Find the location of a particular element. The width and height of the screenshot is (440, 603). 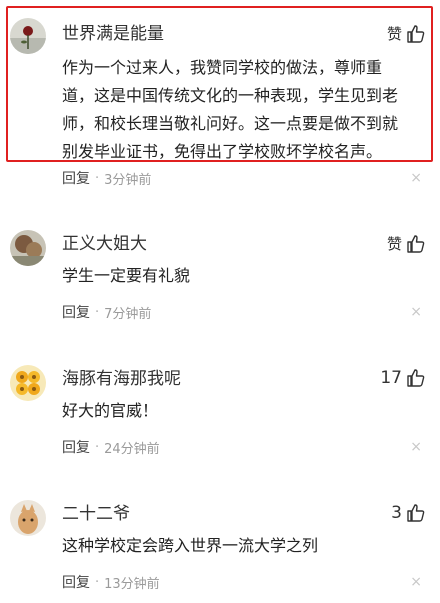

comment-author: 世界满是能量 is located at coordinates (113, 34).